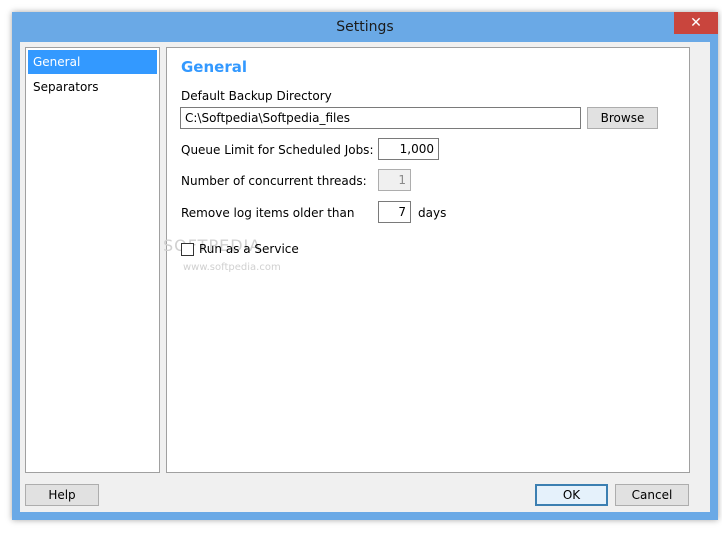 This screenshot has height=542, width=722. Describe the element at coordinates (408, 149) in the screenshot. I see `queue-limit-field: 1,000` at that location.